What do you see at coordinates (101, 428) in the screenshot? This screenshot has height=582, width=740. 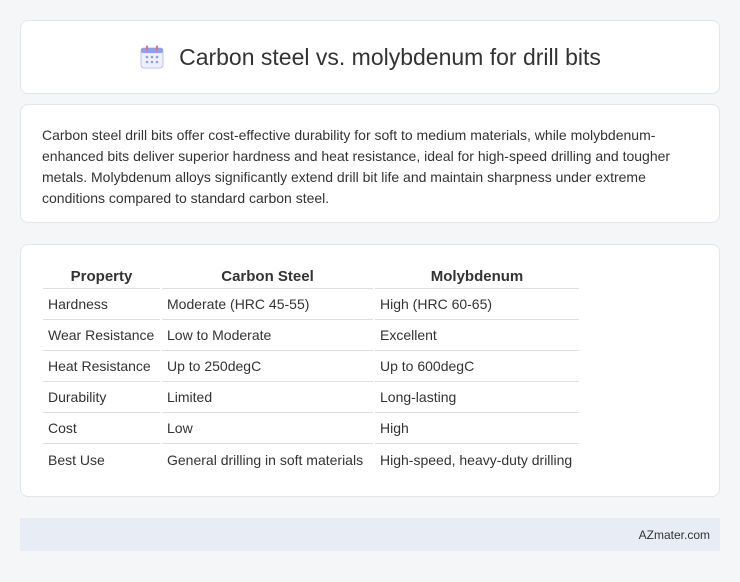 I see `cell-property: Cost` at bounding box center [101, 428].